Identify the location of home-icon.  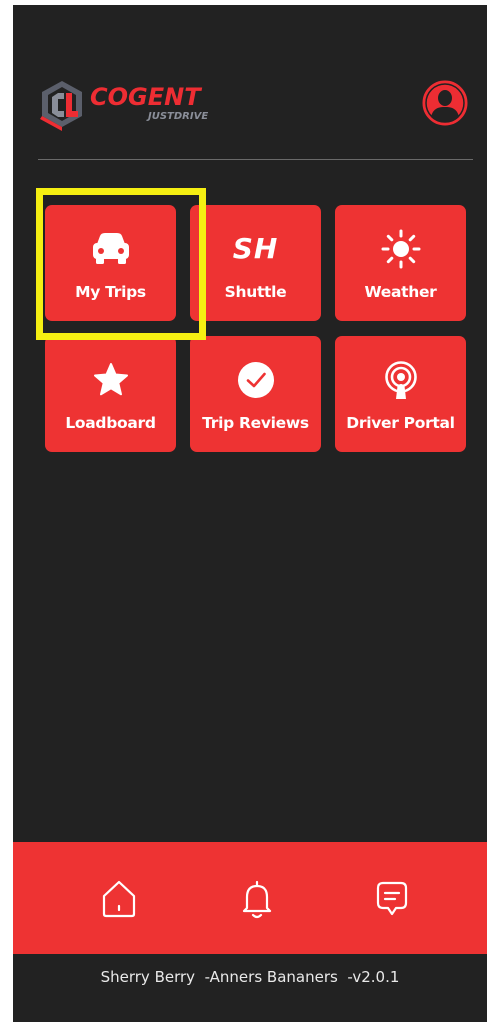
(119, 899).